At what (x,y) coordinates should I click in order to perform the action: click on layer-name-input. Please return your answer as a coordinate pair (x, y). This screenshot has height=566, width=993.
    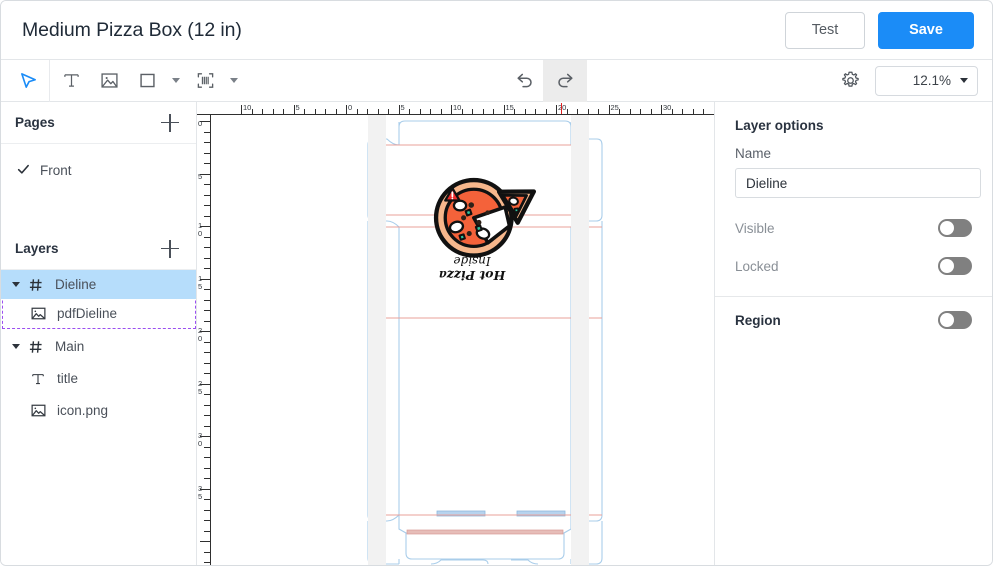
    Looking at the image, I should click on (858, 183).